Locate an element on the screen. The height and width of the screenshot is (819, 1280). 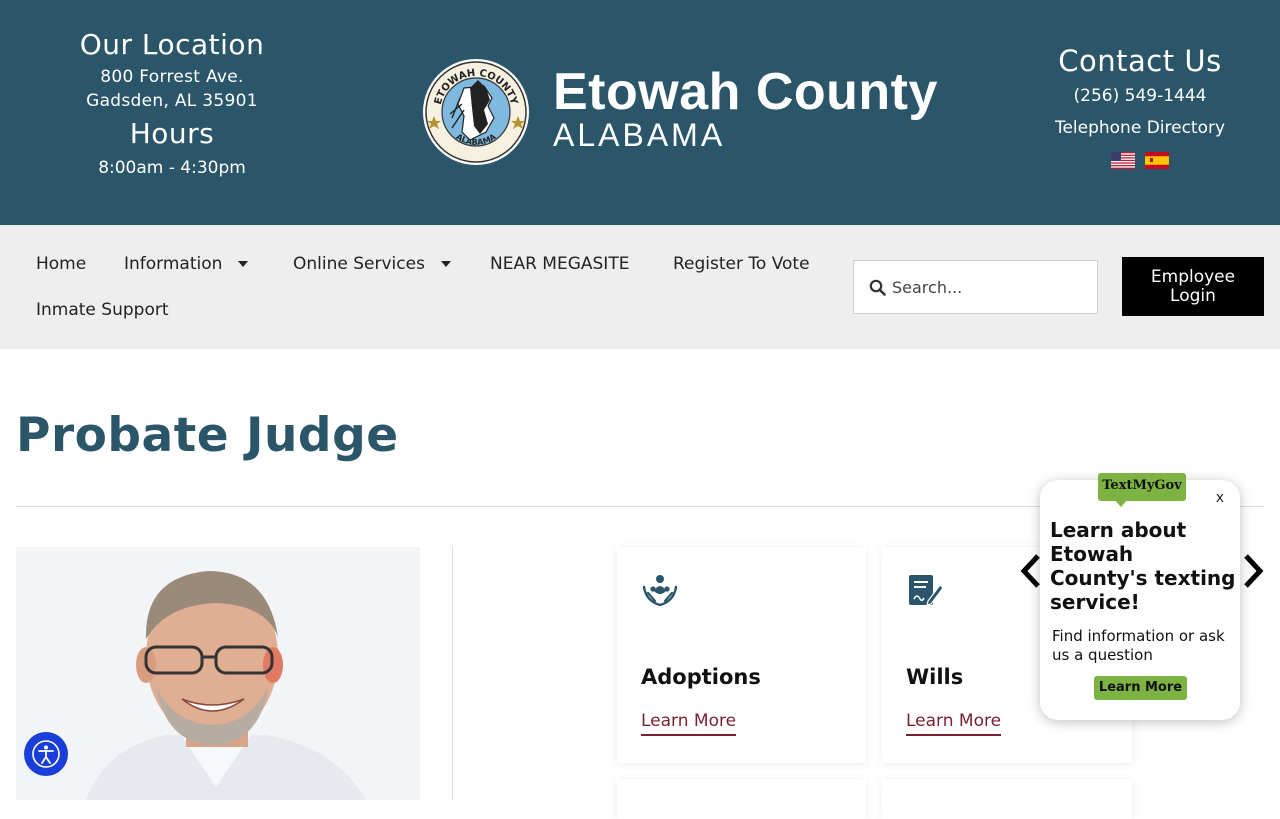
us-flag-icon is located at coordinates (1123, 160).